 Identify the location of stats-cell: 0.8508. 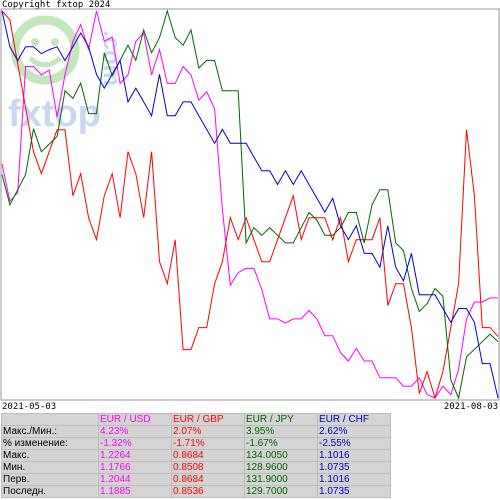
(208, 467).